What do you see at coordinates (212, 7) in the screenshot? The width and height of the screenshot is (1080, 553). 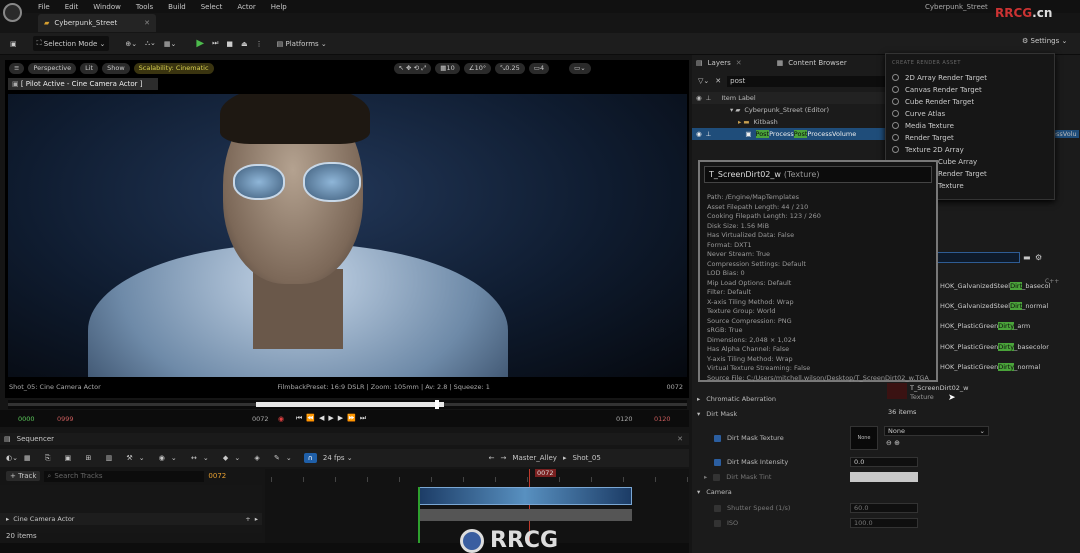 I see `menu-select: Select` at bounding box center [212, 7].